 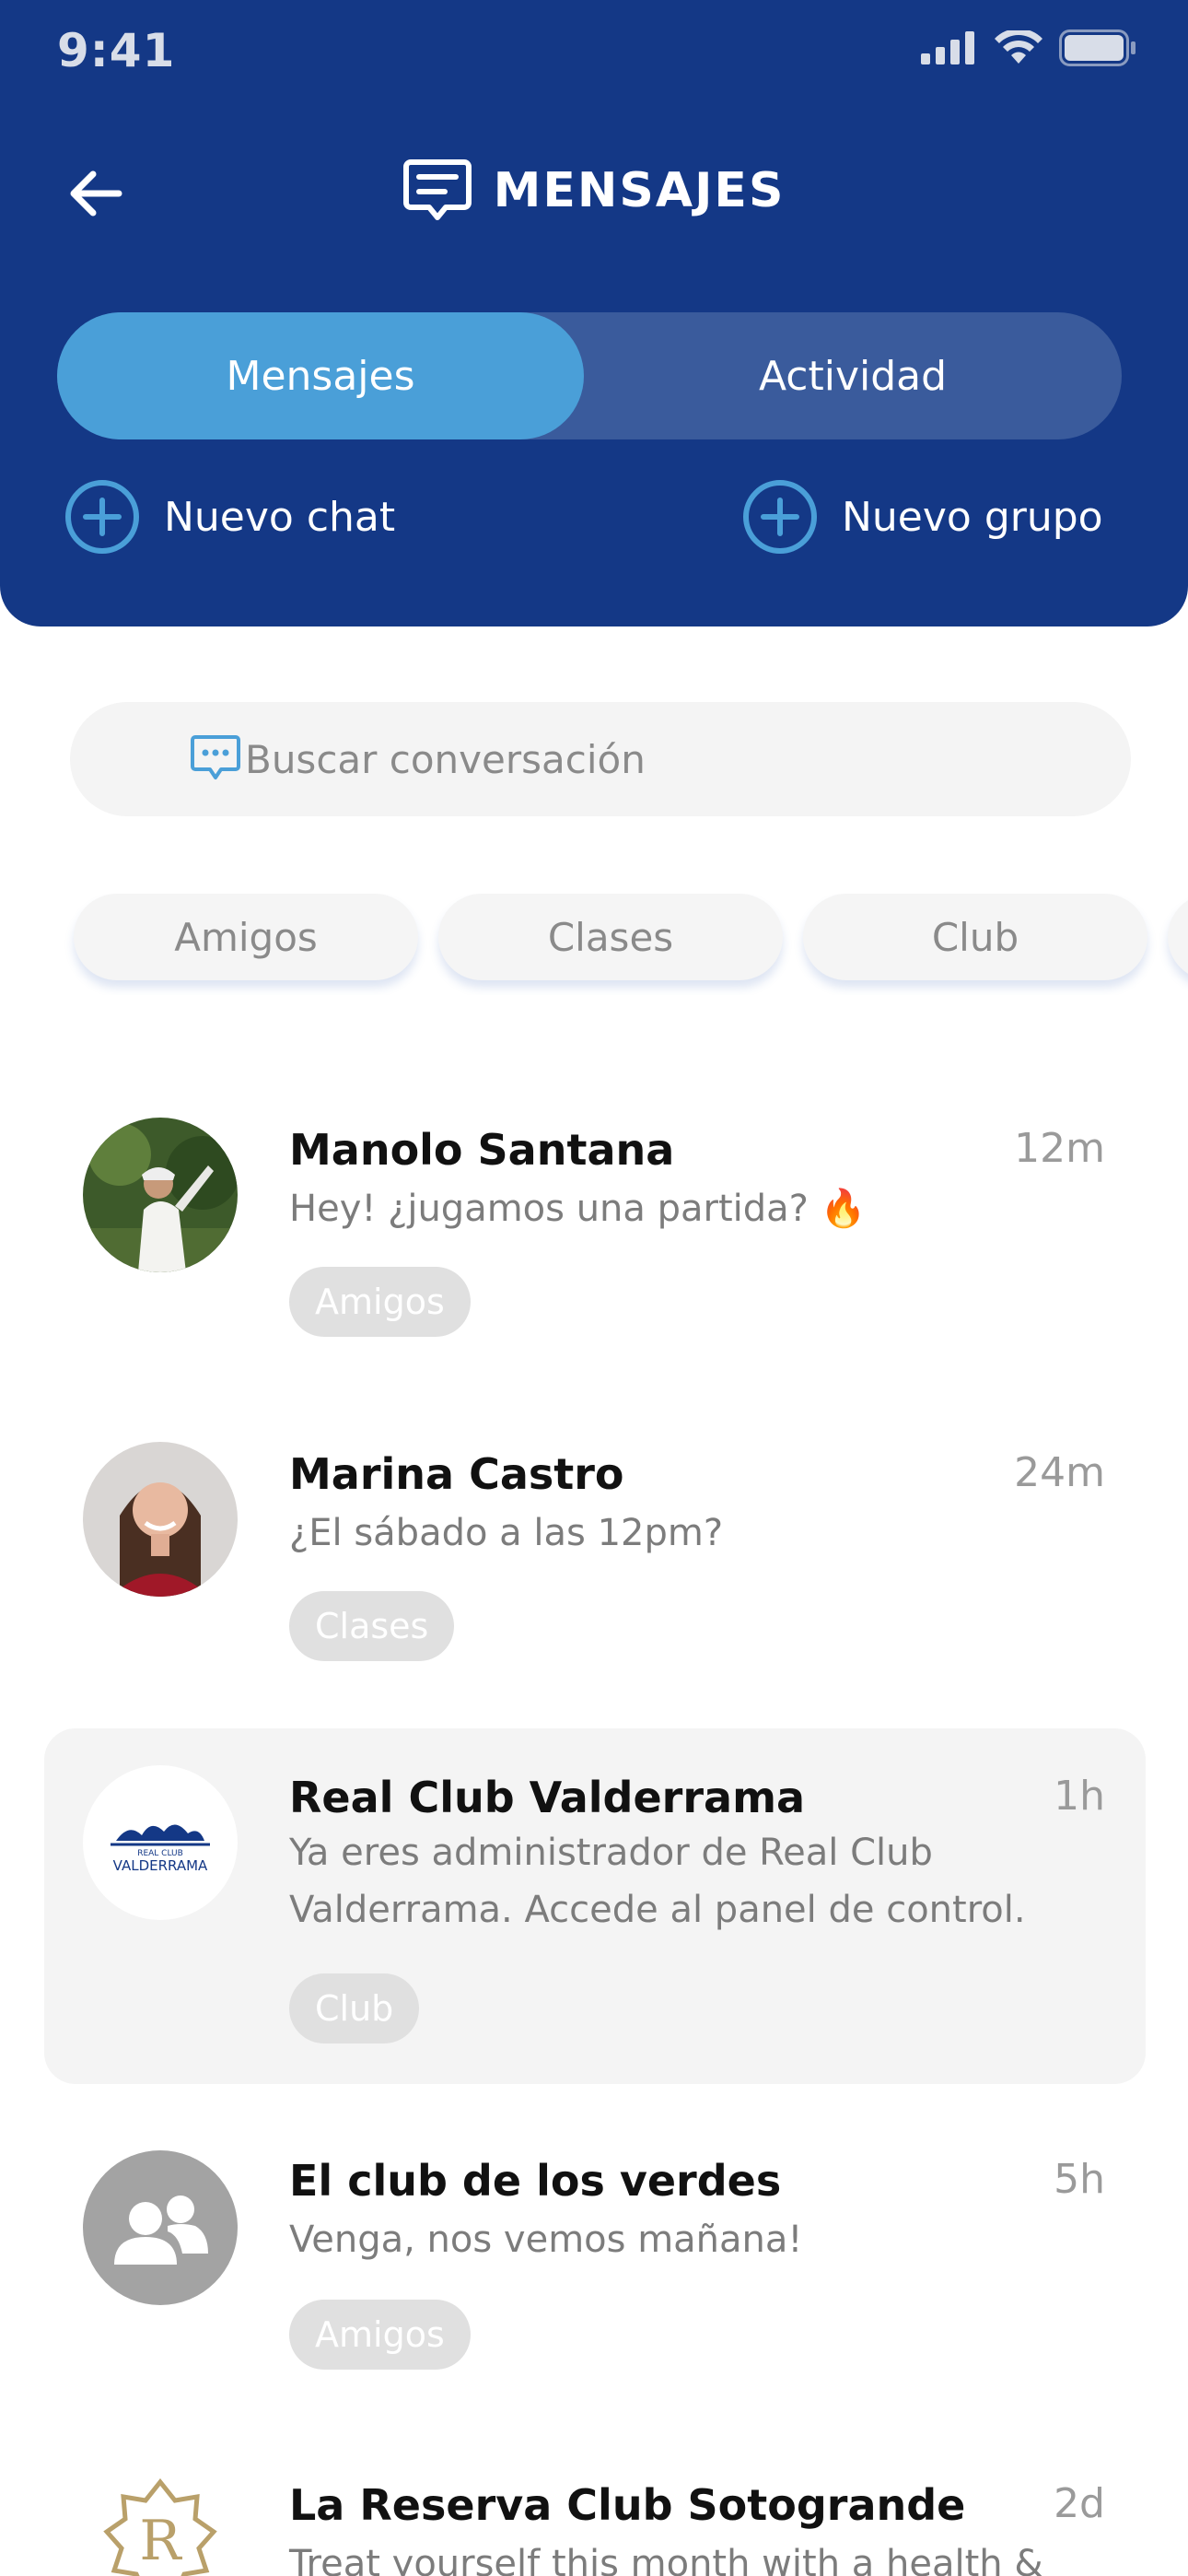 What do you see at coordinates (116, 50) in the screenshot?
I see `status-time: 9:41` at bounding box center [116, 50].